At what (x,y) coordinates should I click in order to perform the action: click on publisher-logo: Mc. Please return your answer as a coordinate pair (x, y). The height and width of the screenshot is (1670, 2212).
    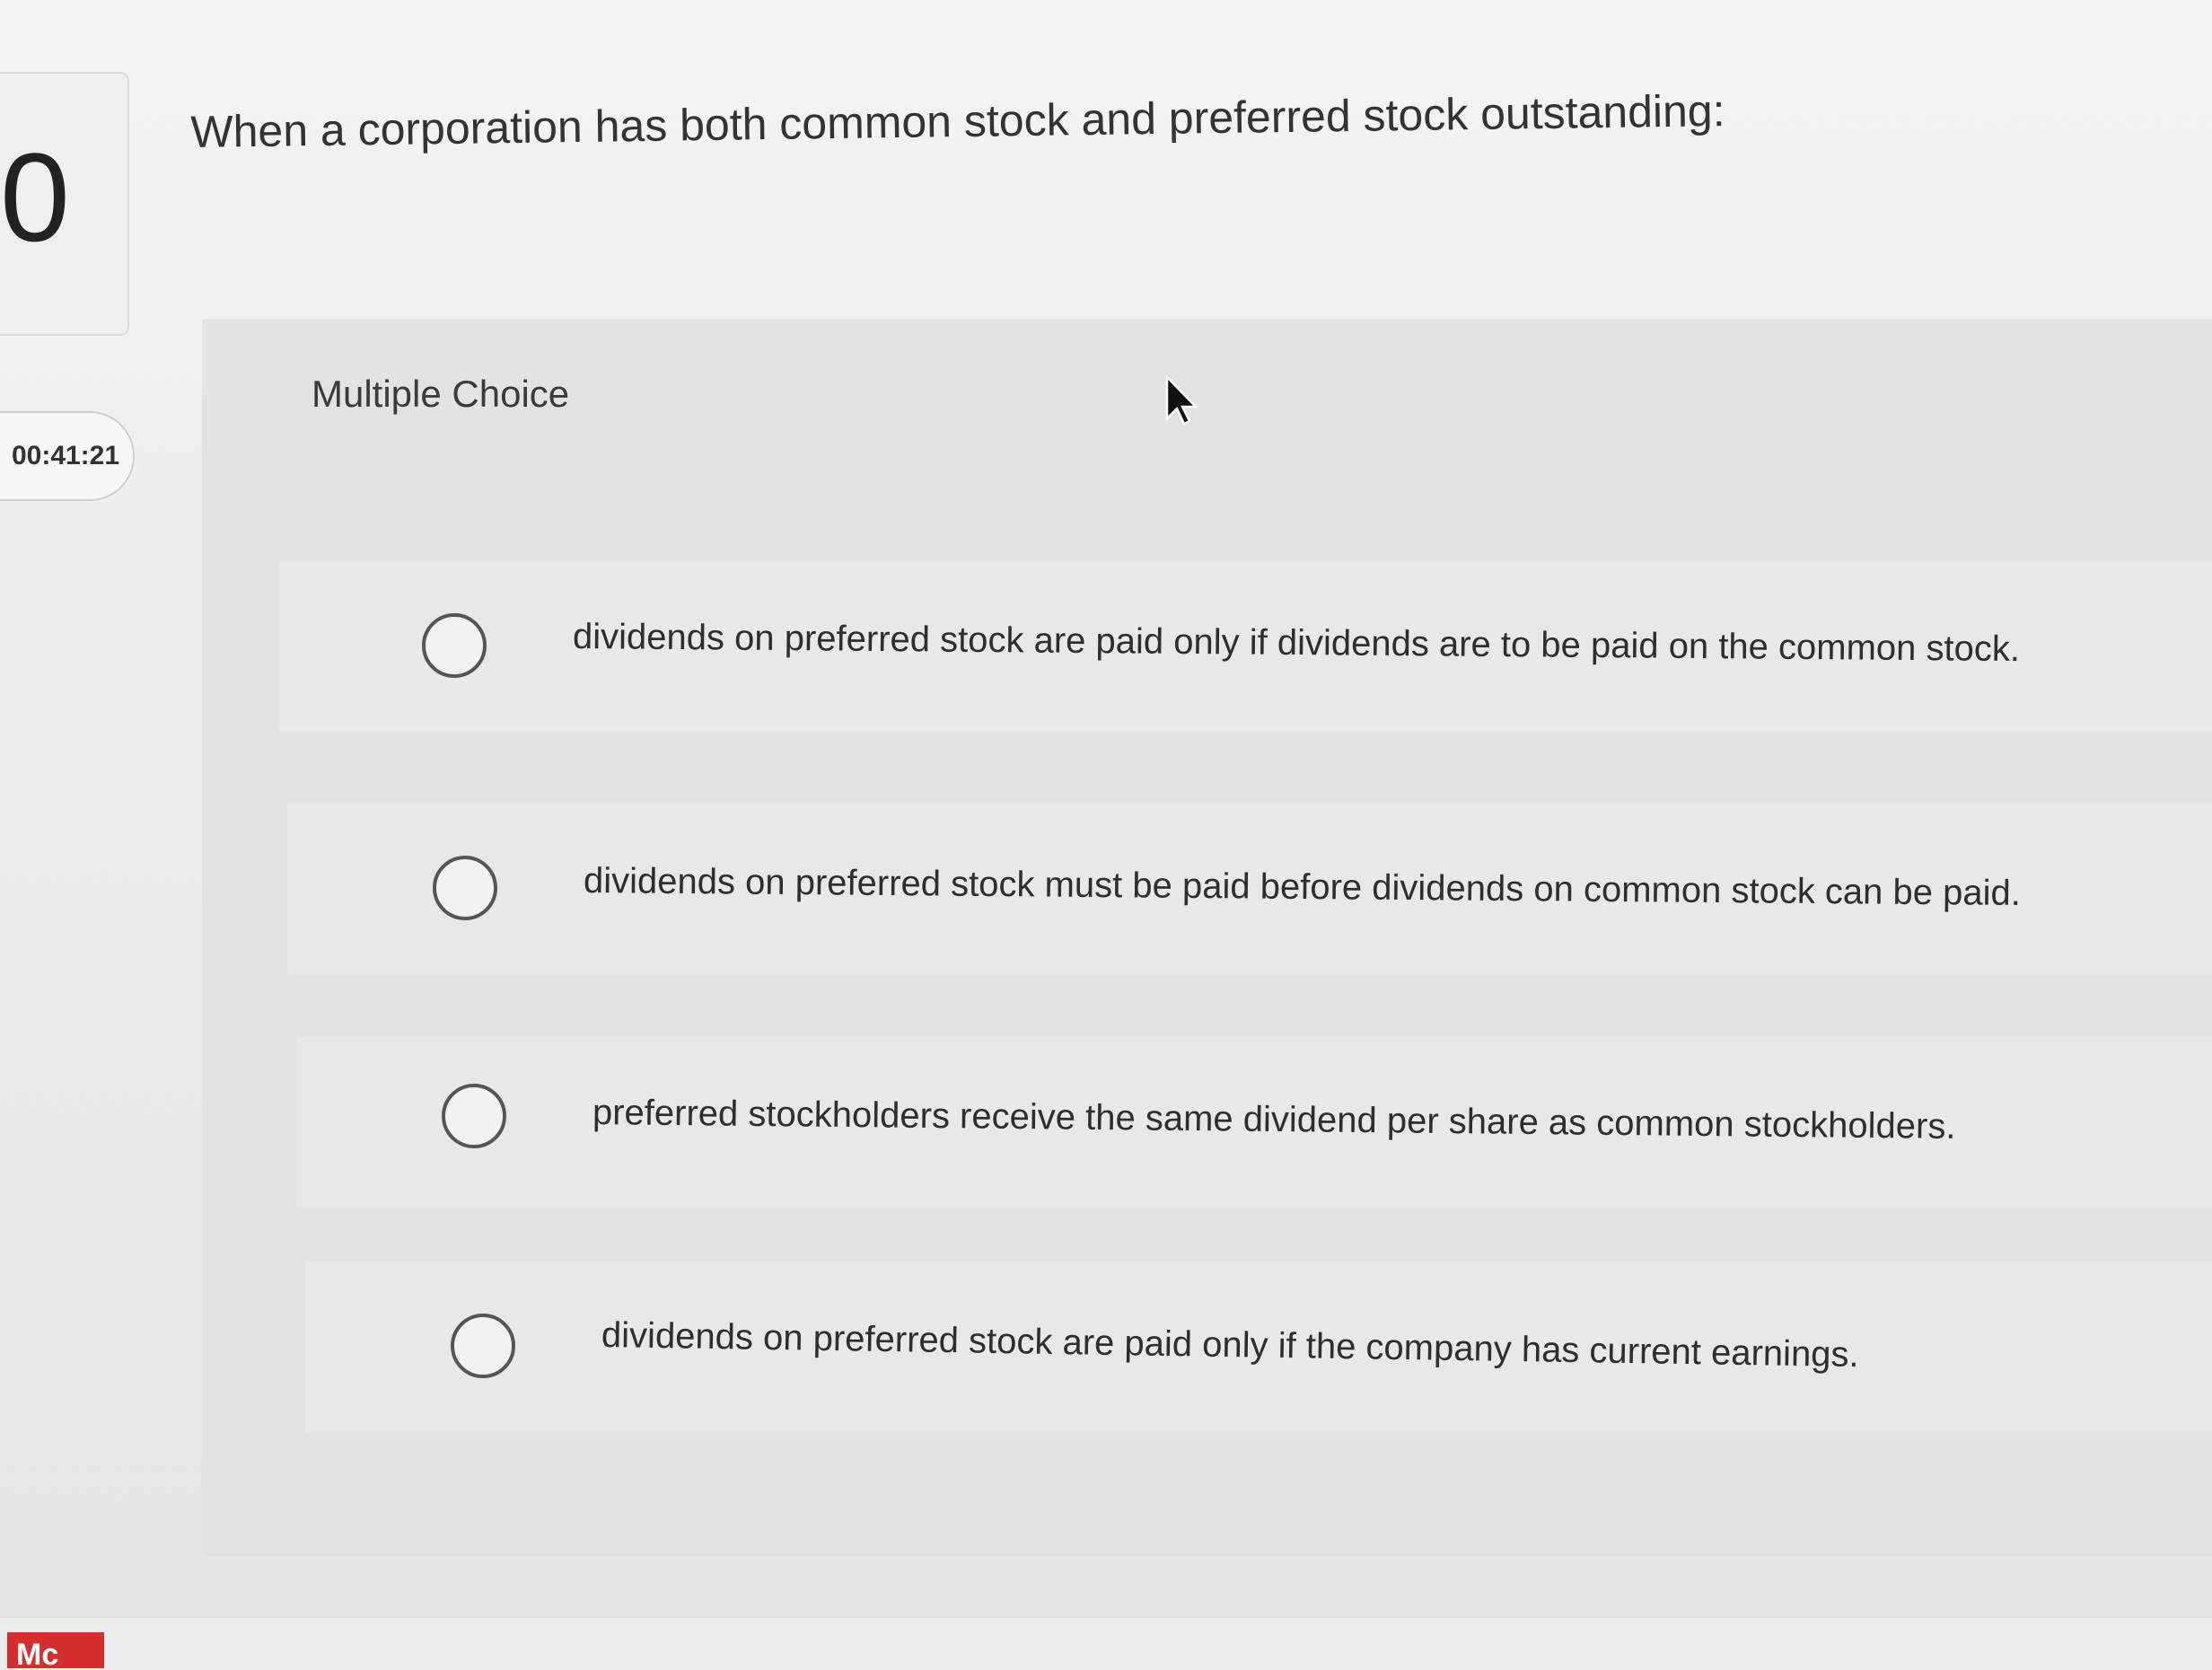
    Looking at the image, I should click on (55, 1650).